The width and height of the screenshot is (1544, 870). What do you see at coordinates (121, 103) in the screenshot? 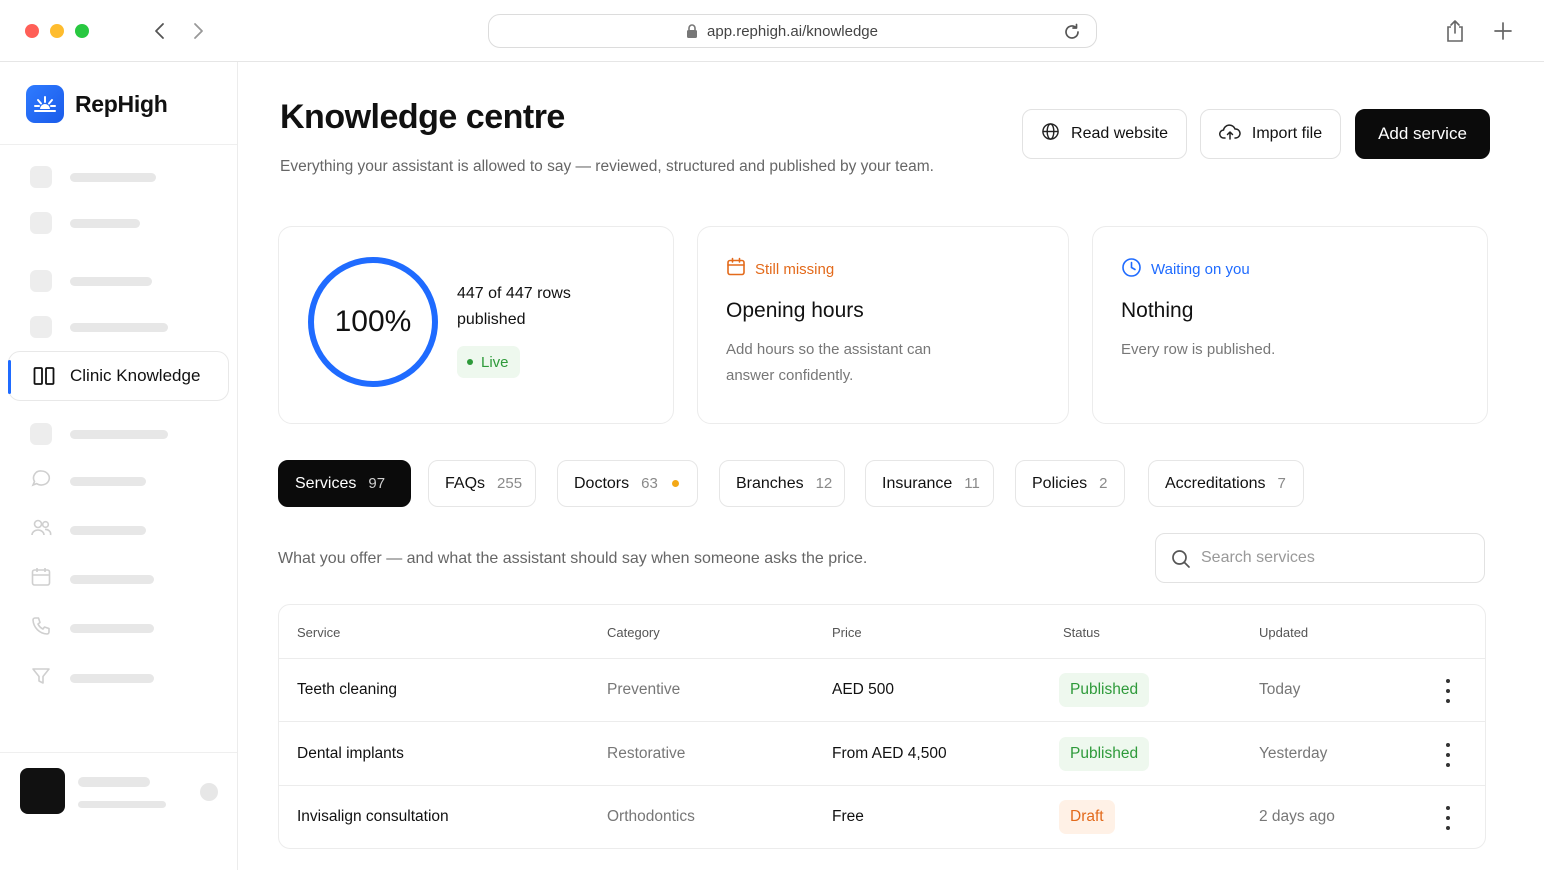
I see `brand-name: RepHigh` at bounding box center [121, 103].